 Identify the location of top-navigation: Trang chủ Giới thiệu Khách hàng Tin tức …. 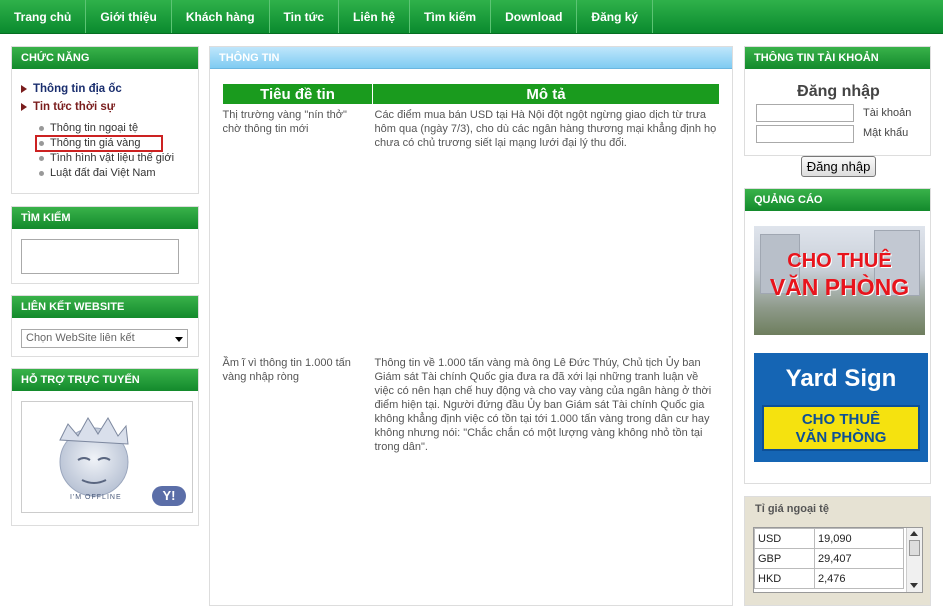
(471, 17).